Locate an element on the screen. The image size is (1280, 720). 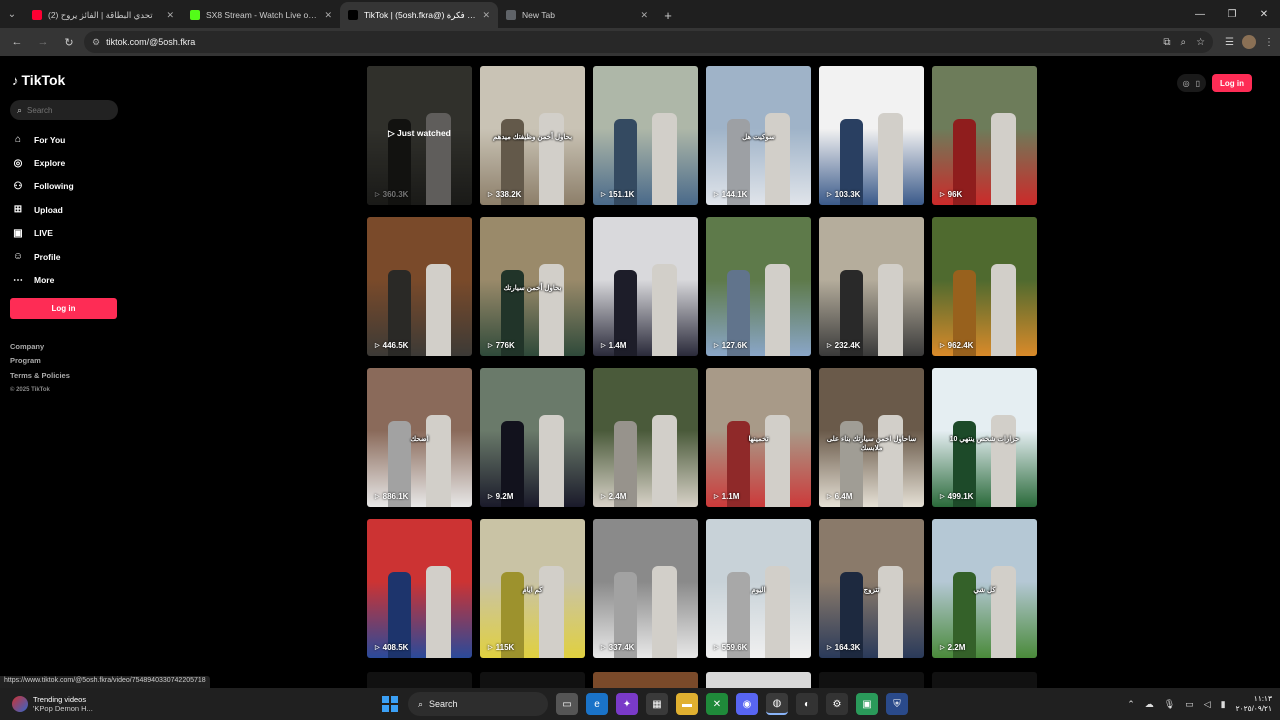
coin-icon: ◎ is located at coordinates (1186, 83).